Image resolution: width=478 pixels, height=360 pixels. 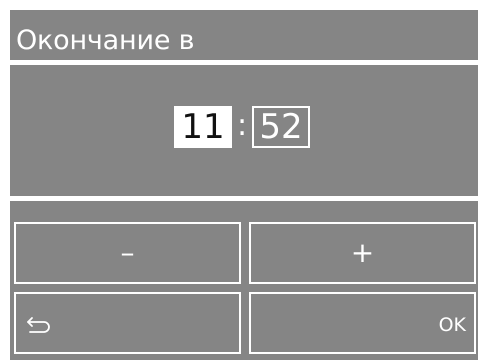 What do you see at coordinates (281, 127) in the screenshot?
I see `minutes-field: 52` at bounding box center [281, 127].